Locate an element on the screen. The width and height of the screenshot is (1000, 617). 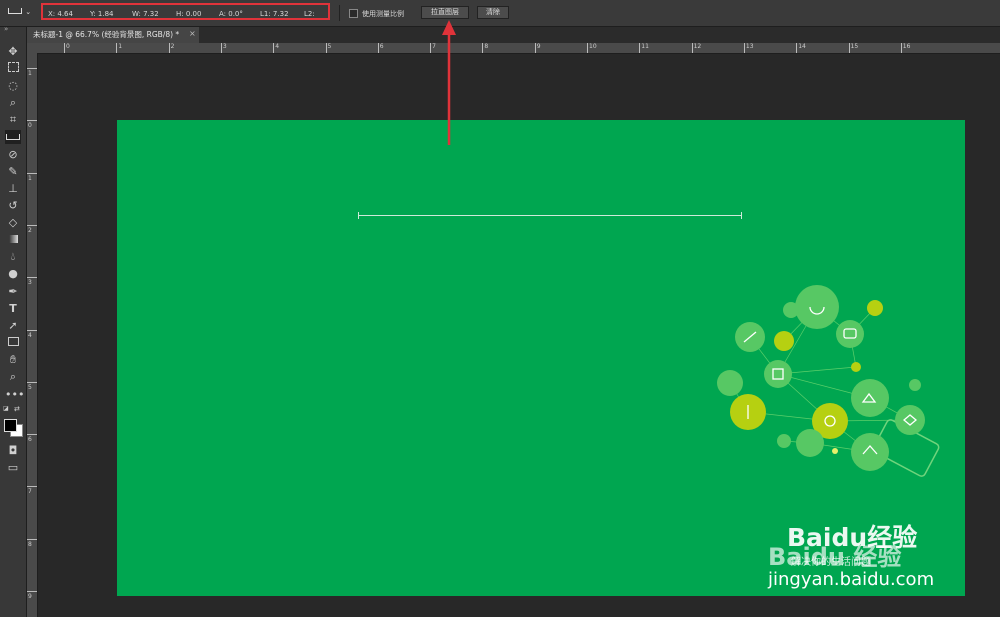
ruler-tick-label: 10 is located at coordinates (593, 46).